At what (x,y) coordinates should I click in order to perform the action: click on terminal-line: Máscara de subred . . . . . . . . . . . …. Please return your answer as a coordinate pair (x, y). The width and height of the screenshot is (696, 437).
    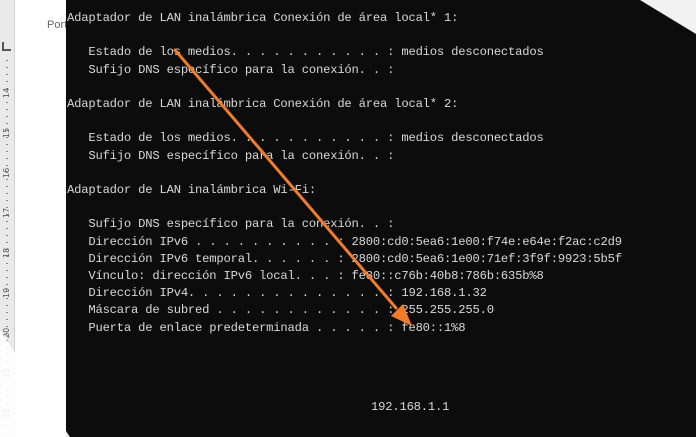
    Looking at the image, I should click on (280, 310).